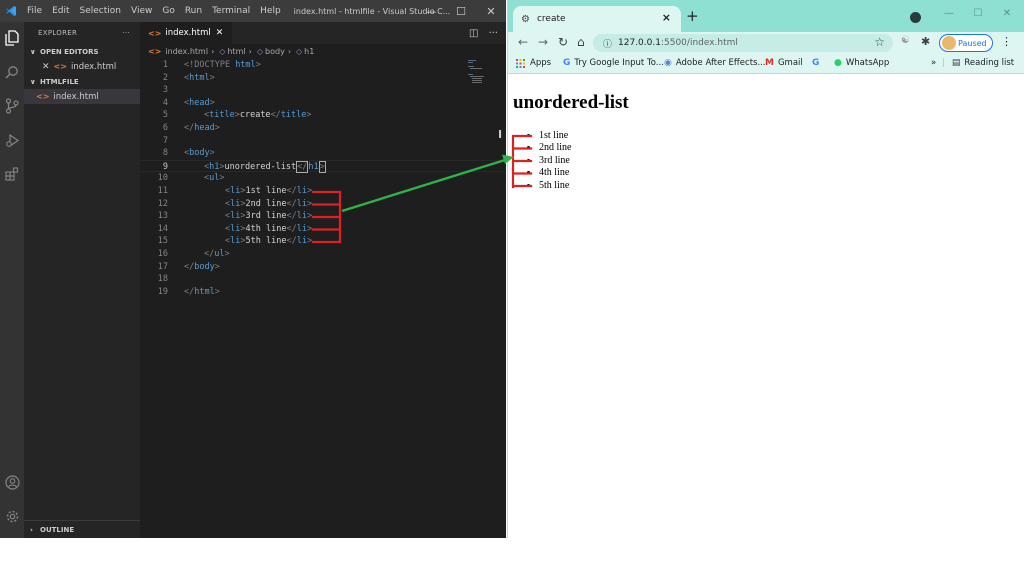 This screenshot has height=576, width=1024. I want to click on new-tab-button: +, so click(692, 16).